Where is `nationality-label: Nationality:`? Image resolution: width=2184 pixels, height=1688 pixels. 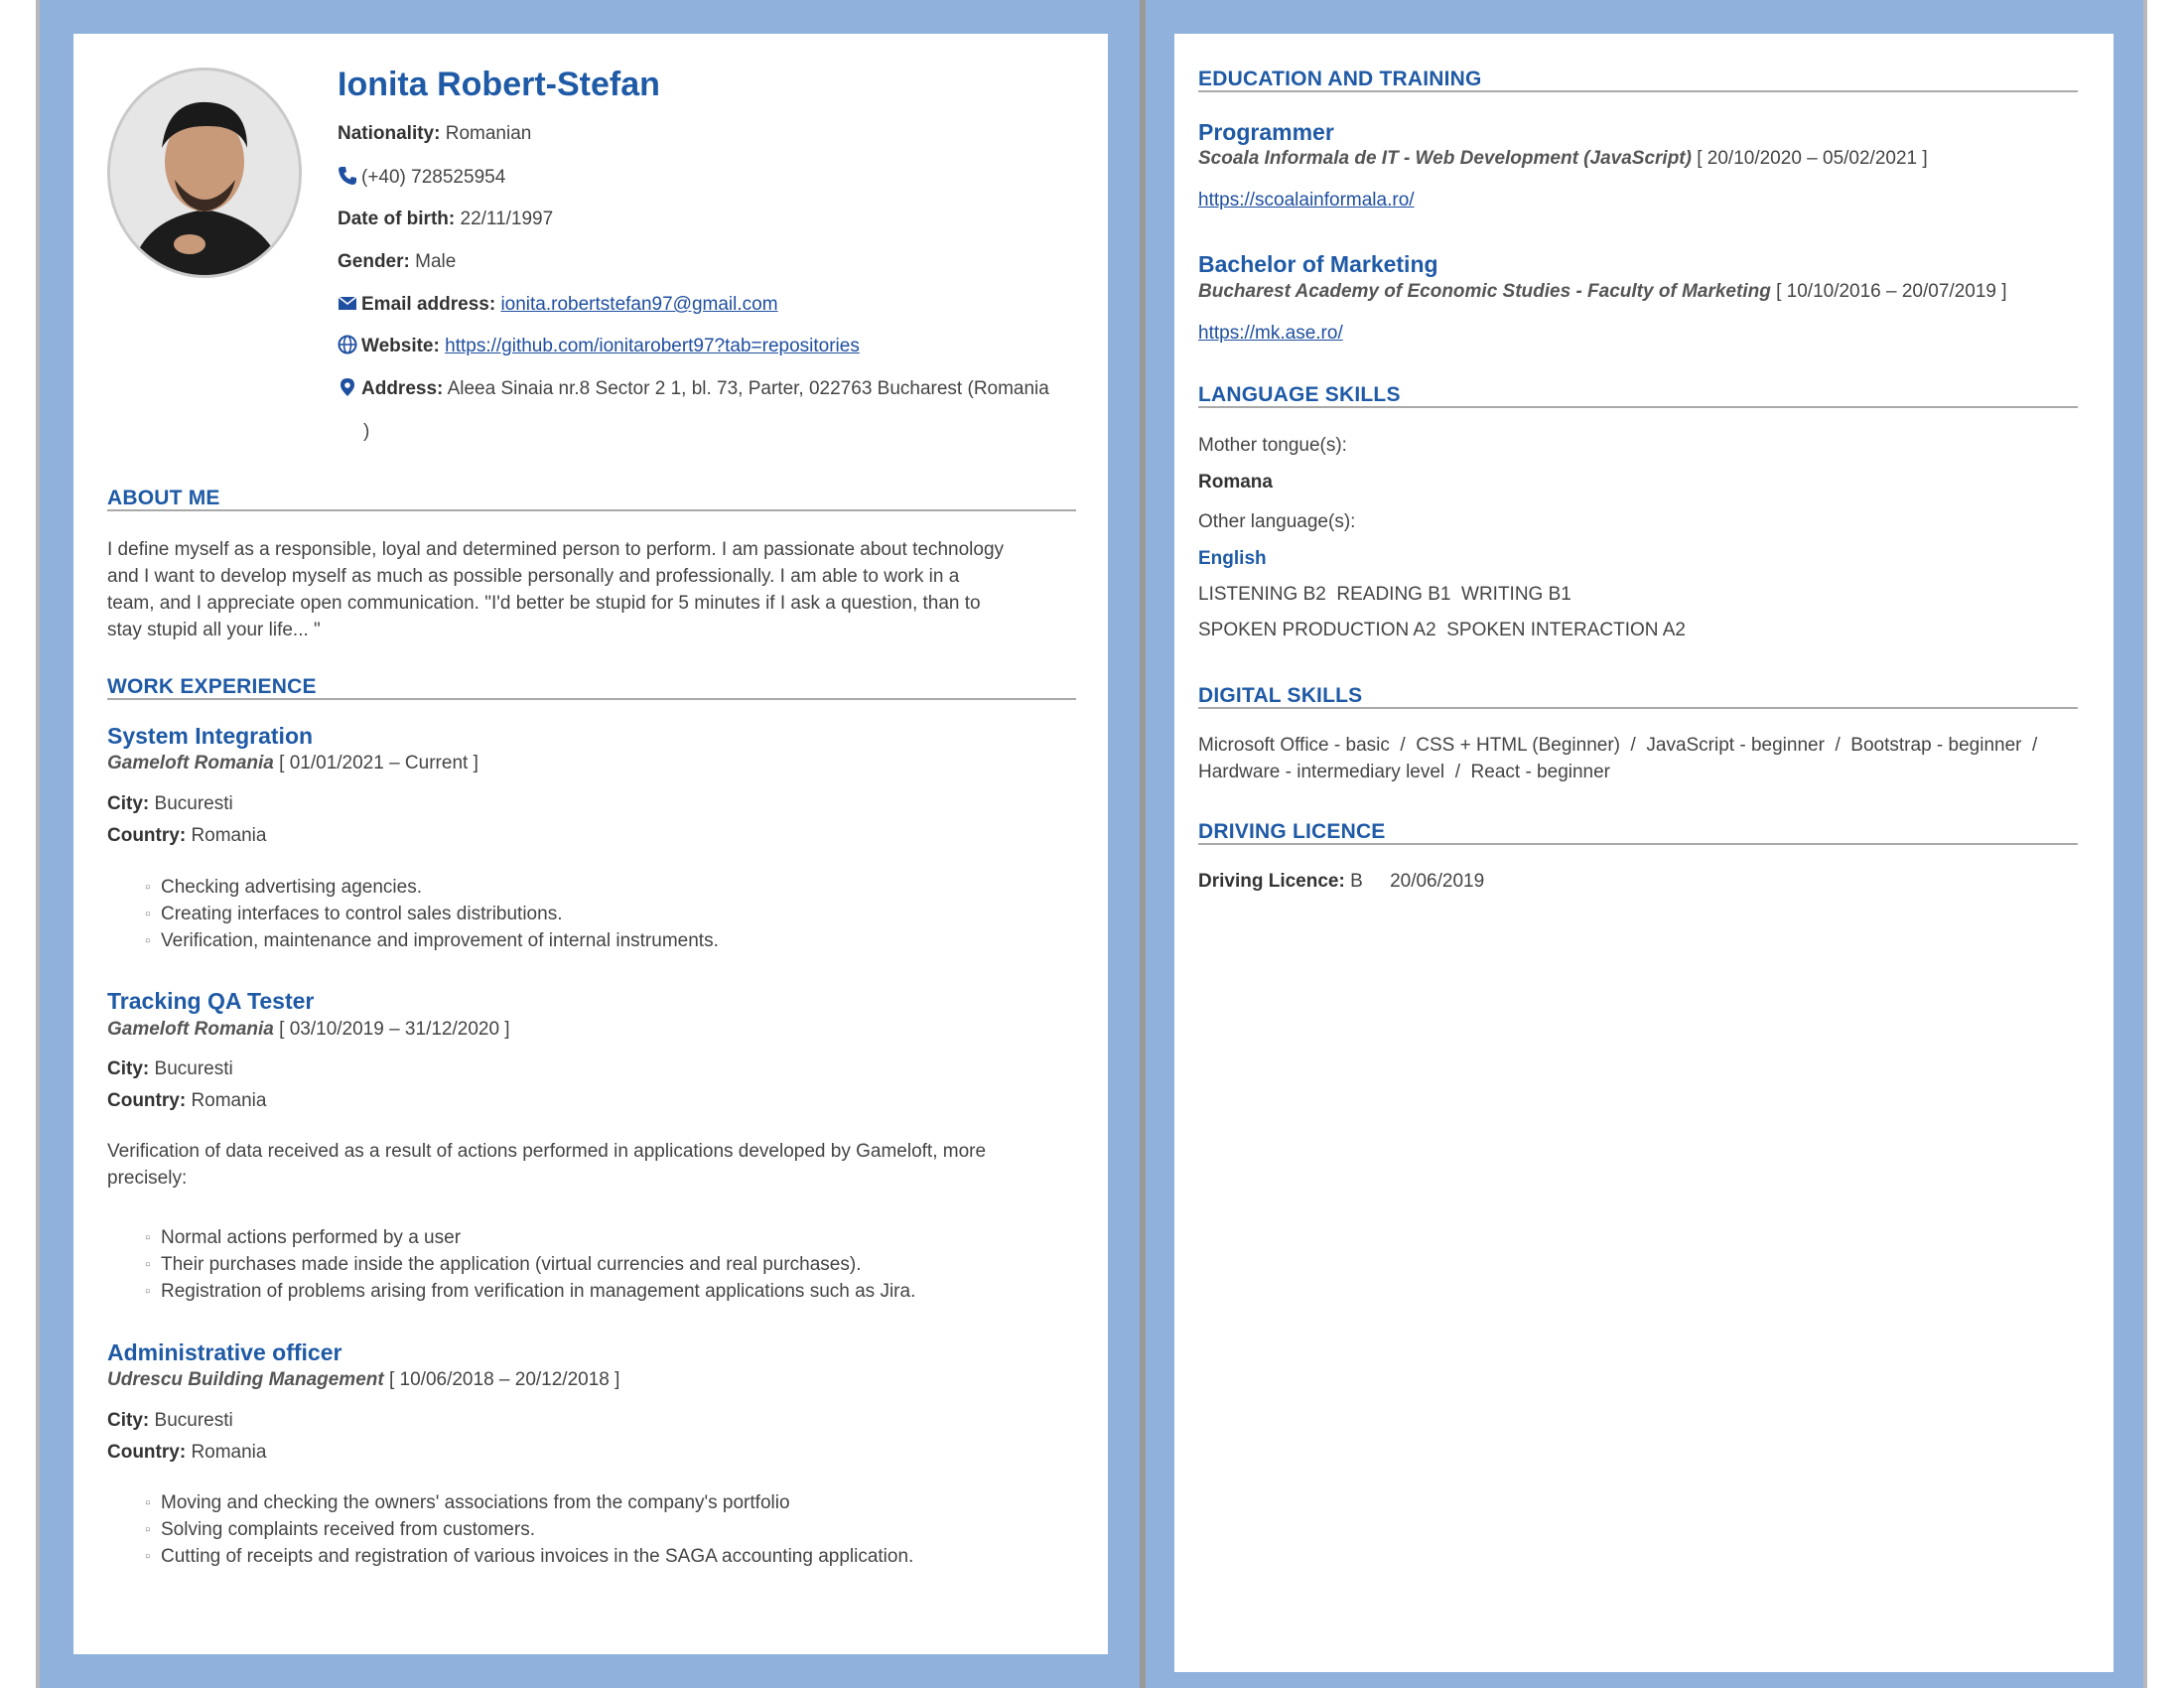
nationality-label: Nationality: is located at coordinates (389, 133).